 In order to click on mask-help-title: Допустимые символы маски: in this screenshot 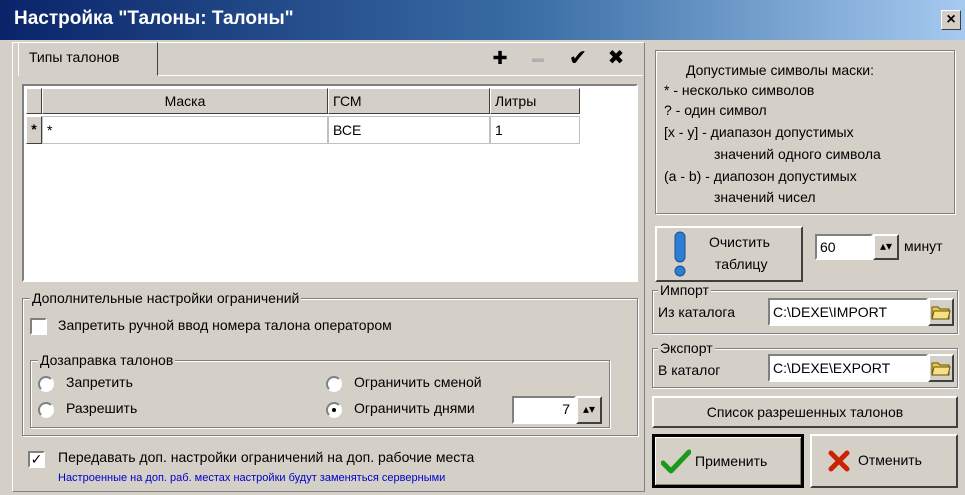, I will do `click(780, 70)`.